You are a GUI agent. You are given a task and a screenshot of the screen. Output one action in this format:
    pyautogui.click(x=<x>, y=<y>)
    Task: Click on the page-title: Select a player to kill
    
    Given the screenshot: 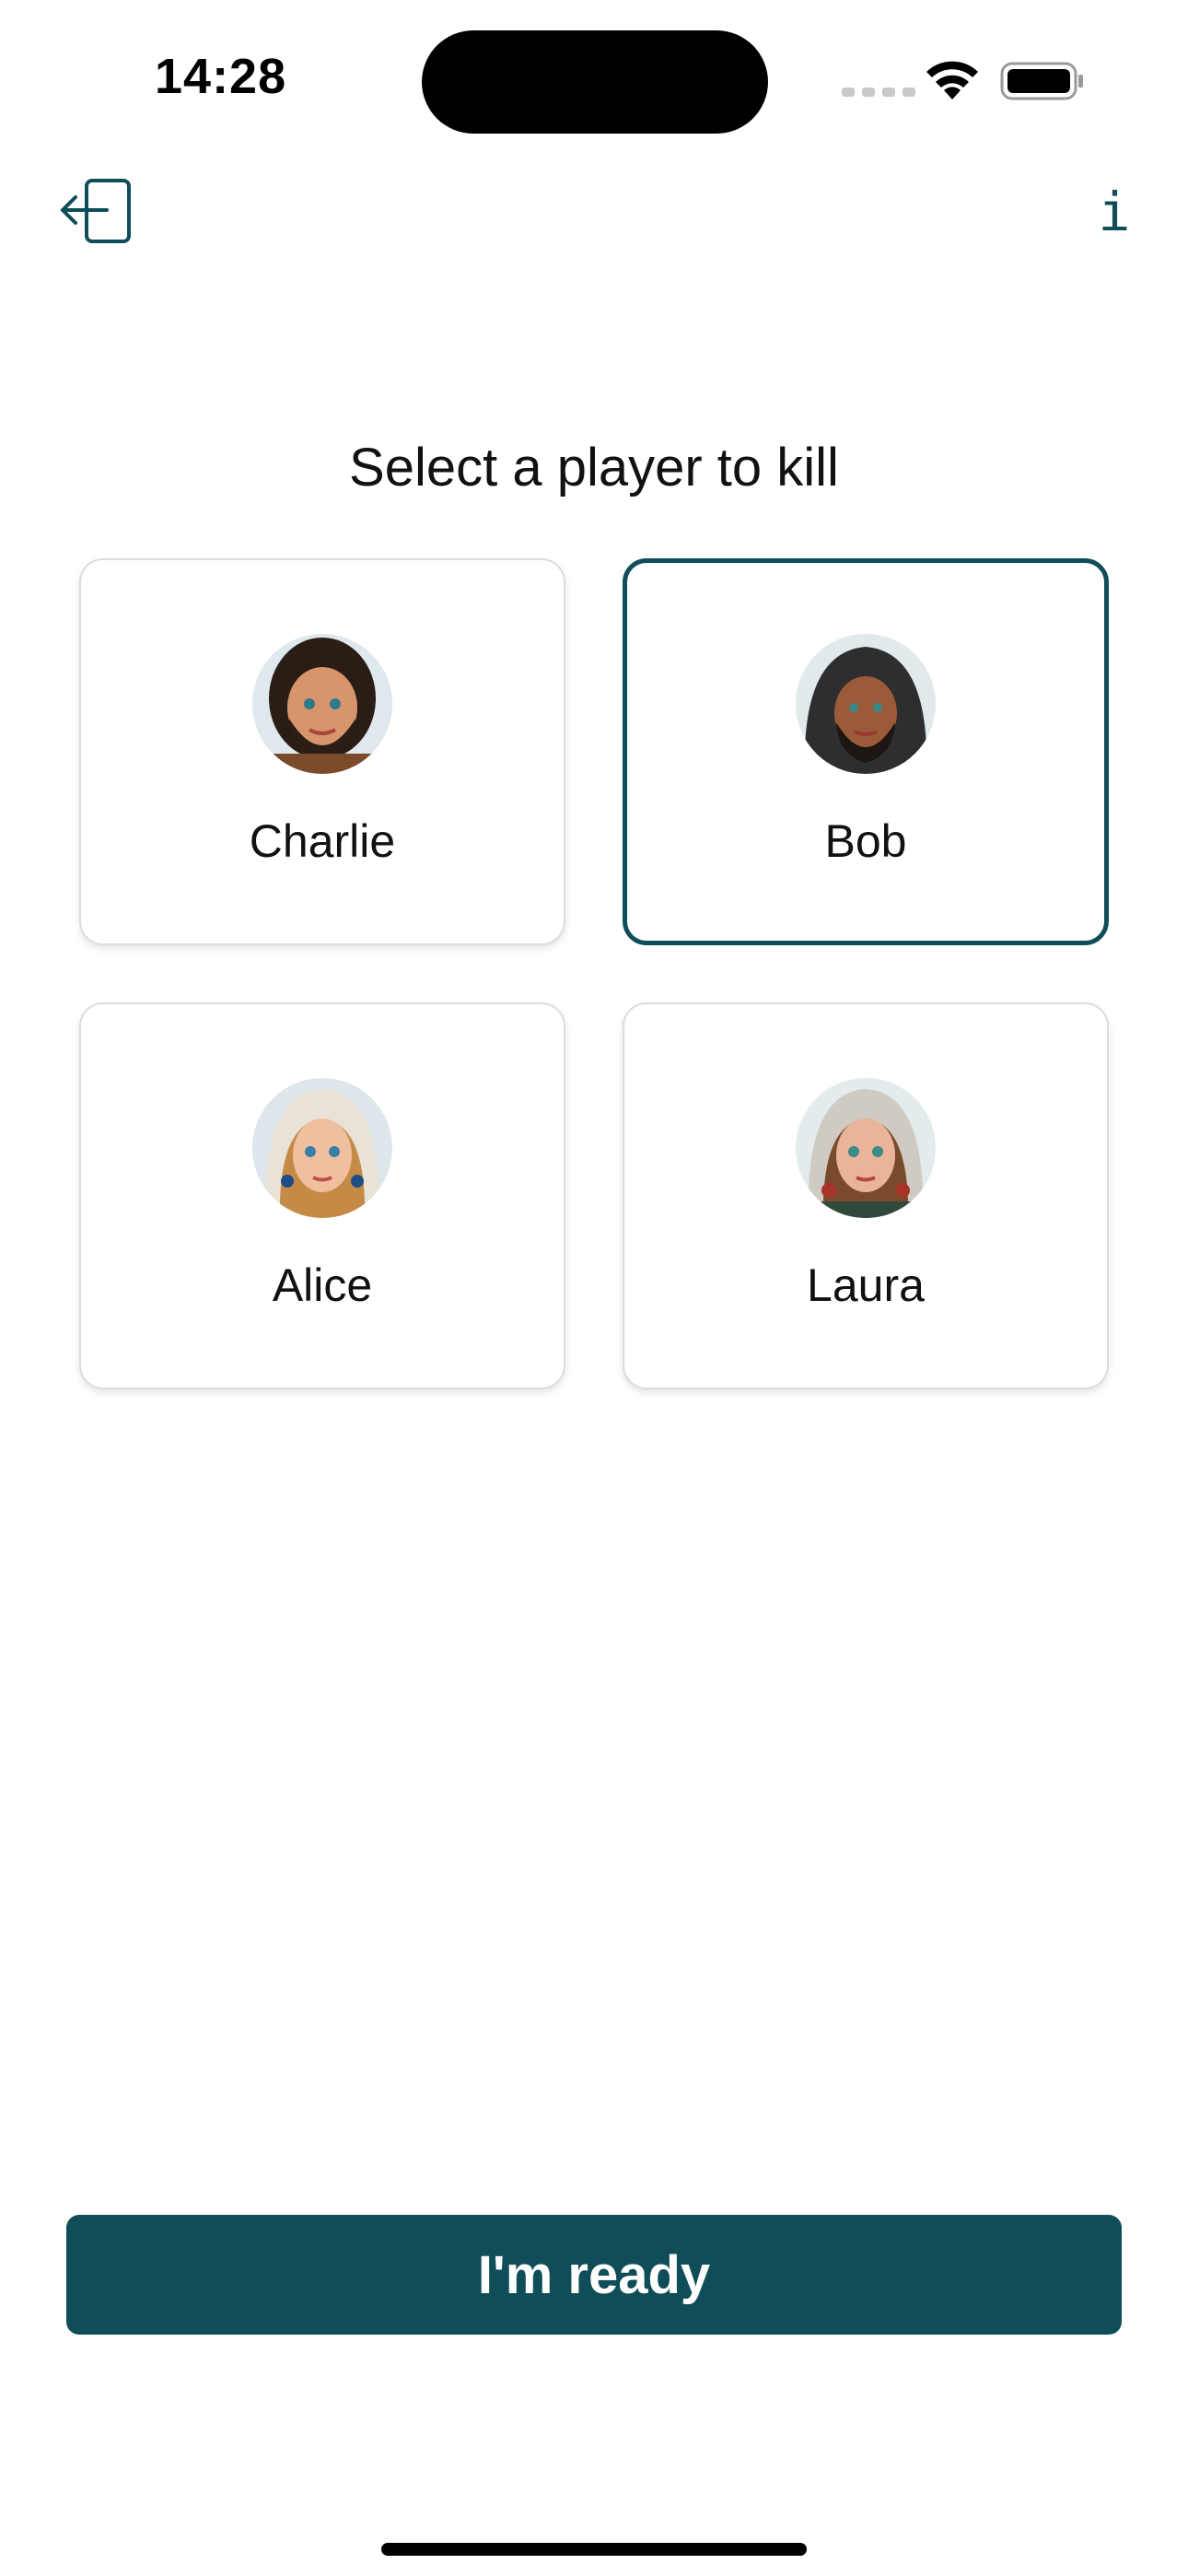 What is the action you would take?
    pyautogui.click(x=594, y=468)
    